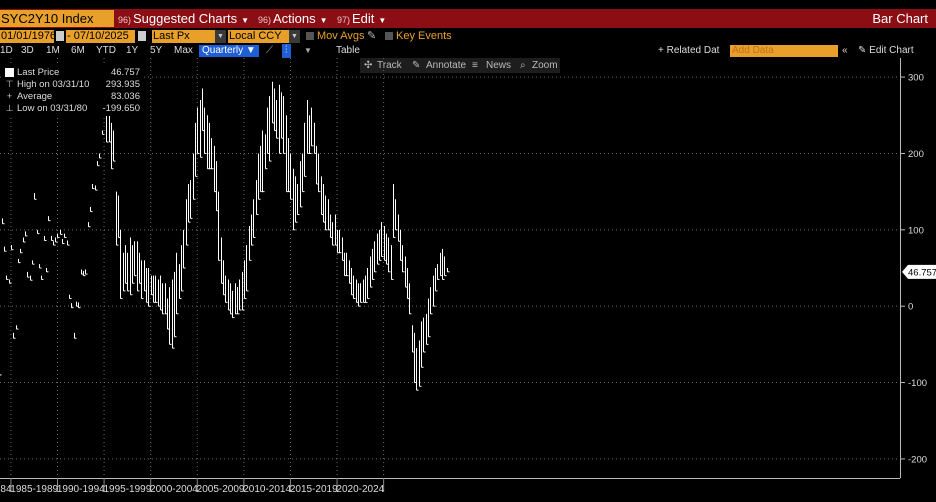  Describe the element at coordinates (174, 489) in the screenshot. I see `x-tick-label: 2000-2004` at that location.